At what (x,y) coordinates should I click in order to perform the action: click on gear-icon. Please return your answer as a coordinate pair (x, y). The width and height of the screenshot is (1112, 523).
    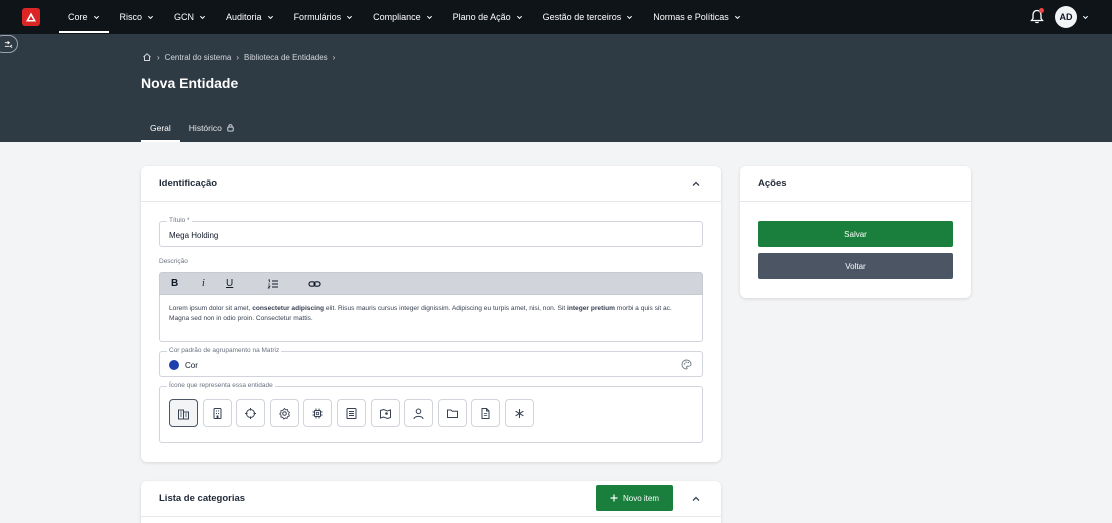
    Looking at the image, I should click on (284, 413).